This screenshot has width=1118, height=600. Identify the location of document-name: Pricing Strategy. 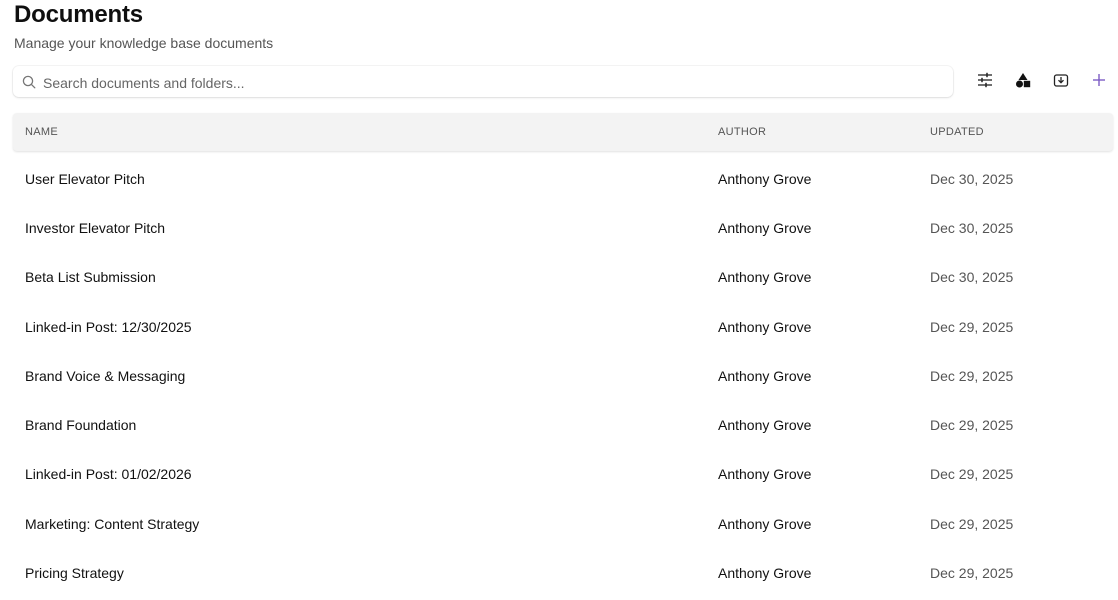
(74, 573).